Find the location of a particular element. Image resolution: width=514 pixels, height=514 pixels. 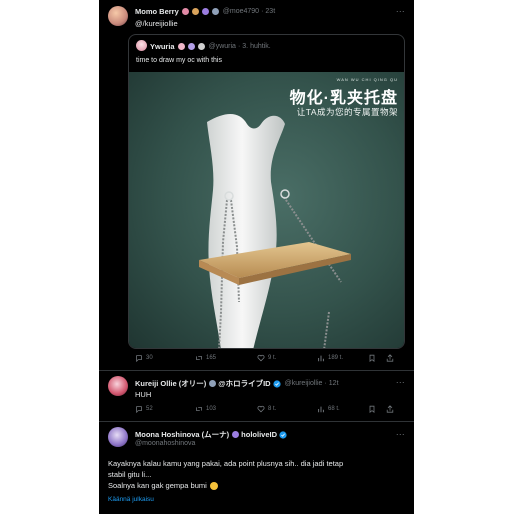

tweet2-action-bar: 52 103 8 t. 68 t. is located at coordinates (246, 411).